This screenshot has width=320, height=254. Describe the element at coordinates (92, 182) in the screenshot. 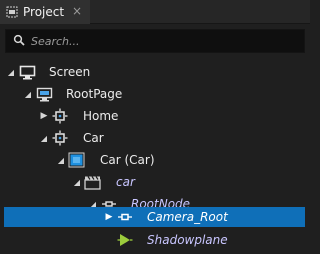

I see `clapper-icon` at that location.